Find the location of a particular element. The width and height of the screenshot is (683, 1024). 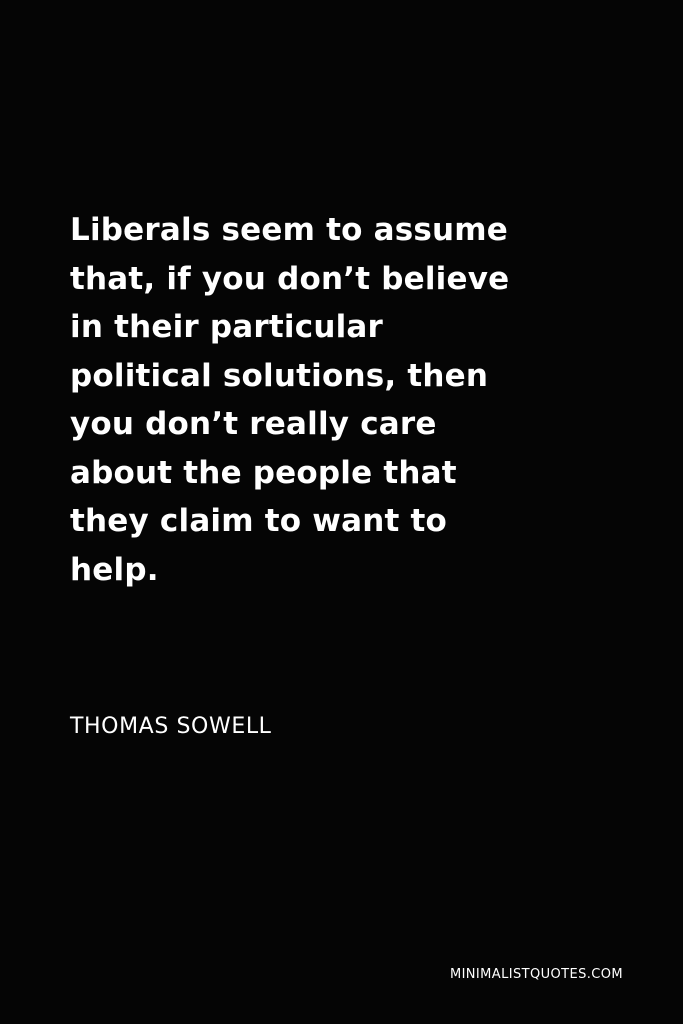

quote-line: about the people that is located at coordinates (263, 472).